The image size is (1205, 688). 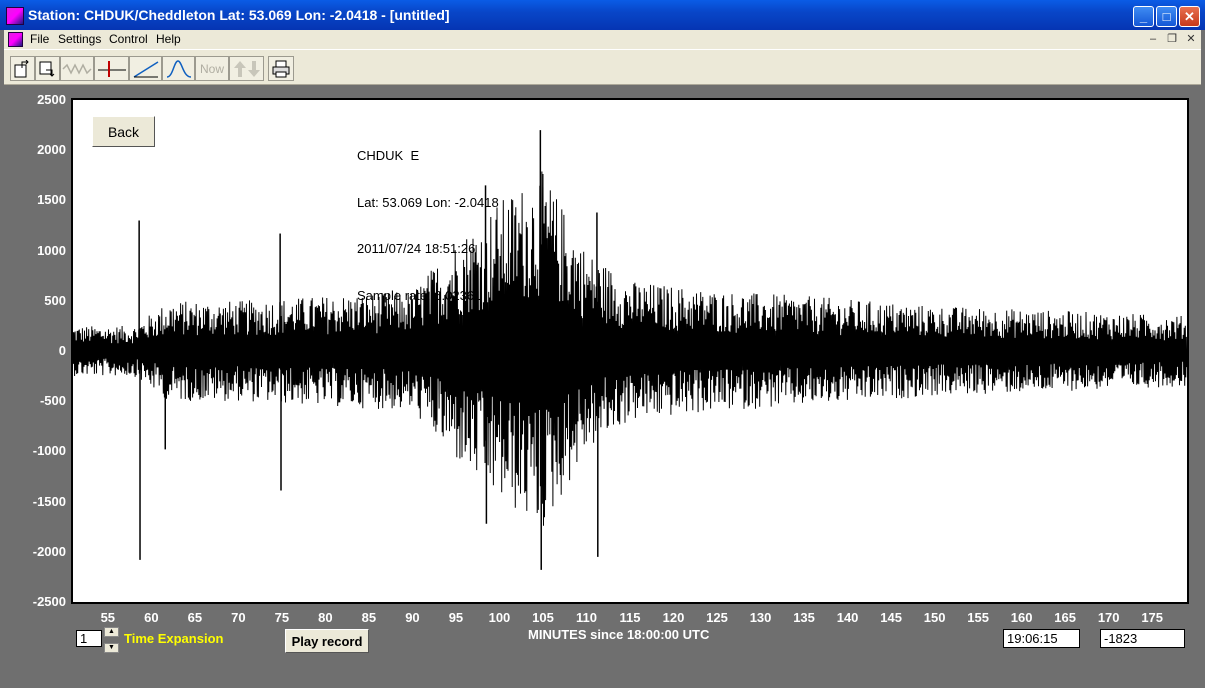 I want to click on up-down-arrows-icon, so click(x=246, y=68).